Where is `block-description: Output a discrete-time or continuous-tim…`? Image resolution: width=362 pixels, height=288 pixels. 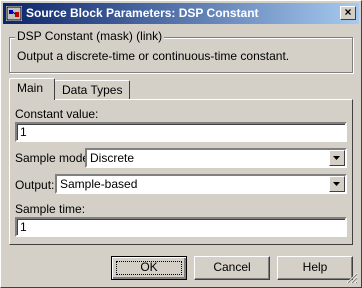
block-description: Output a discrete-time or continuous-tim… is located at coordinates (153, 56).